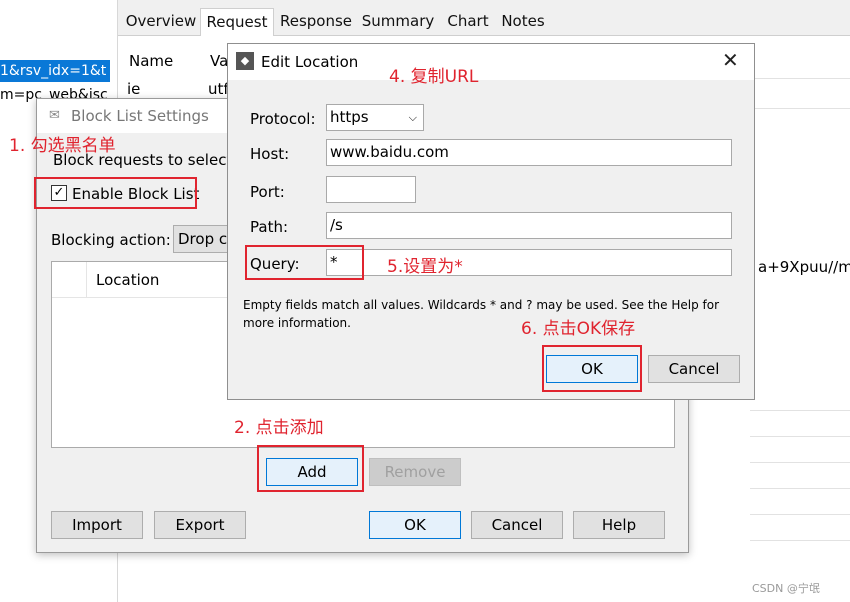 This screenshot has width=850, height=602. I want to click on export-button: Export, so click(200, 525).